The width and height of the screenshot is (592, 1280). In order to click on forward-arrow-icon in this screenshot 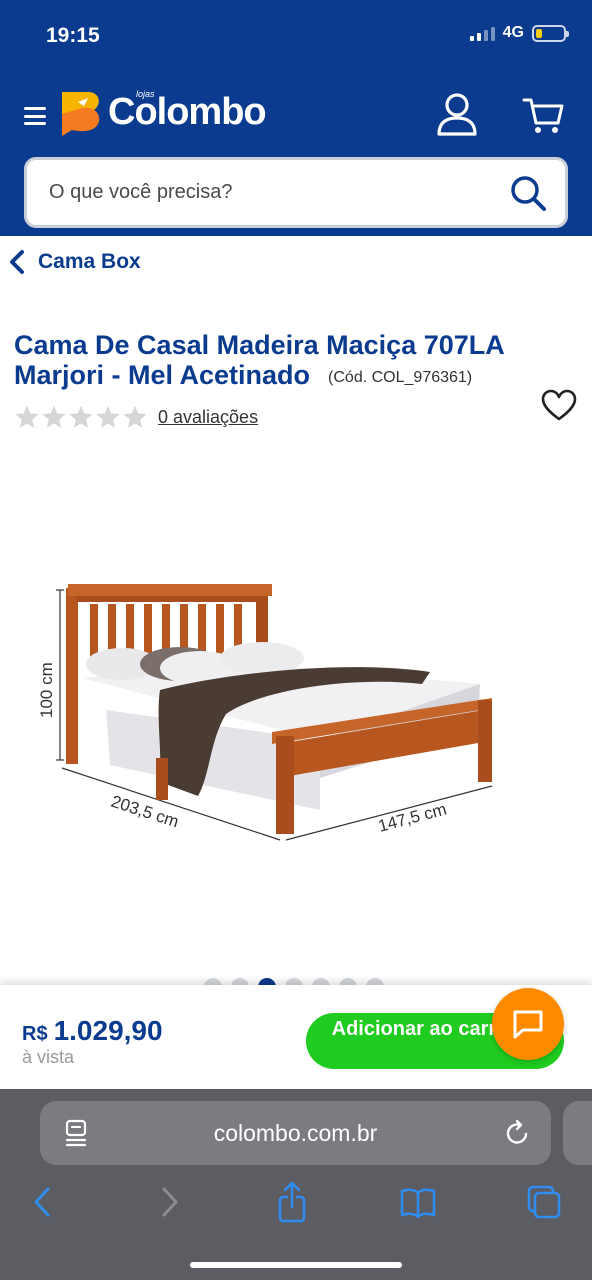, I will do `click(170, 1202)`.